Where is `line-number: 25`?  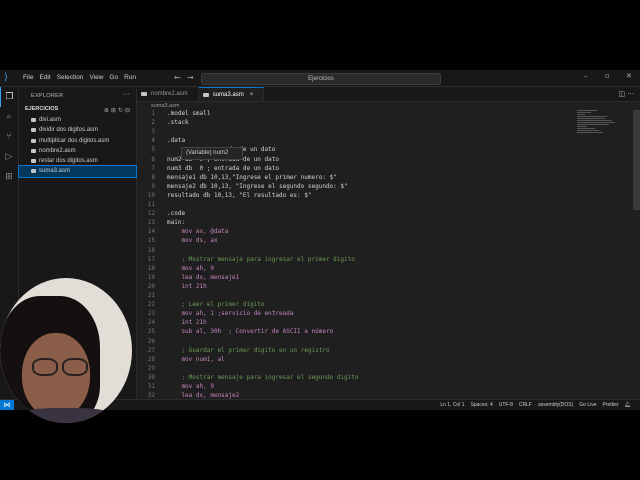 line-number: 25 is located at coordinates (151, 332).